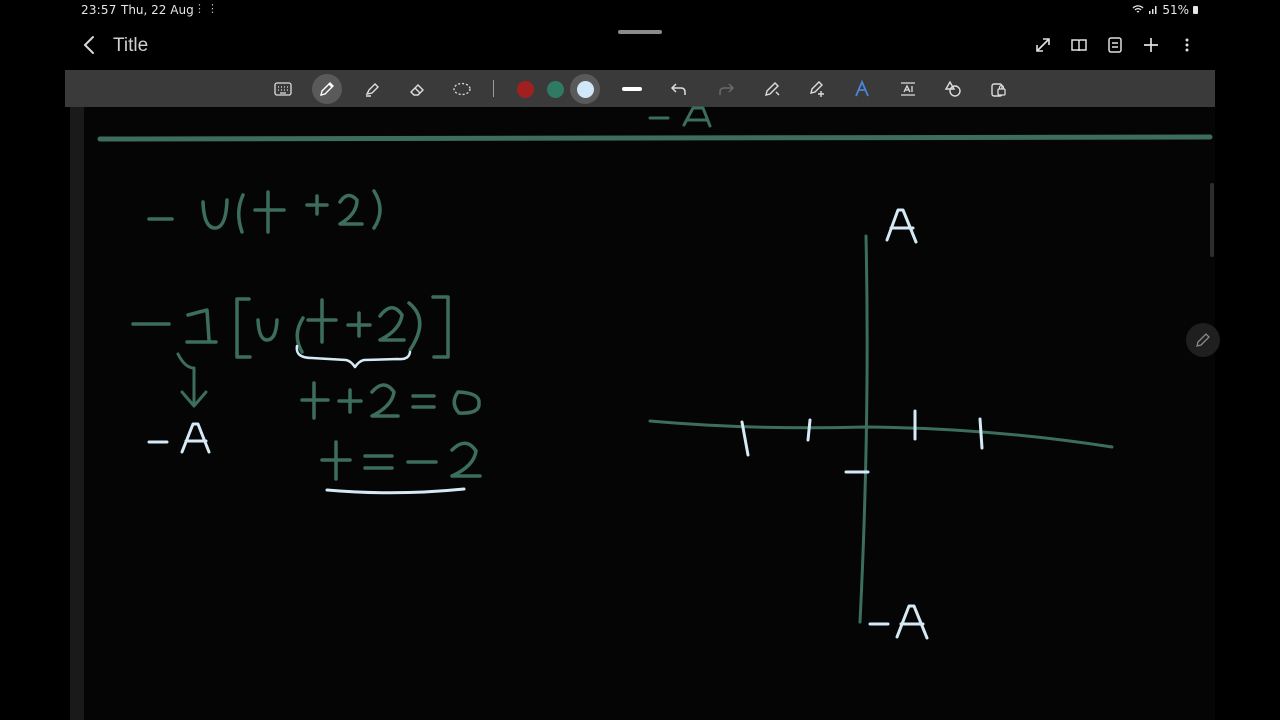 This screenshot has width=1280, height=720. I want to click on lock-icon, so click(998, 90).